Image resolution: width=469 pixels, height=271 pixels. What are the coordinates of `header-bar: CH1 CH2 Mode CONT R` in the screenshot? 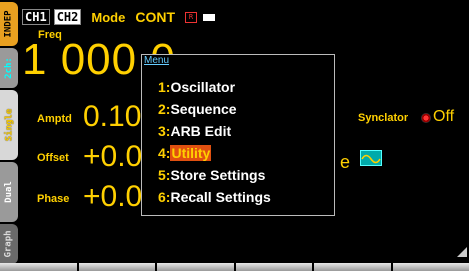 It's located at (118, 17).